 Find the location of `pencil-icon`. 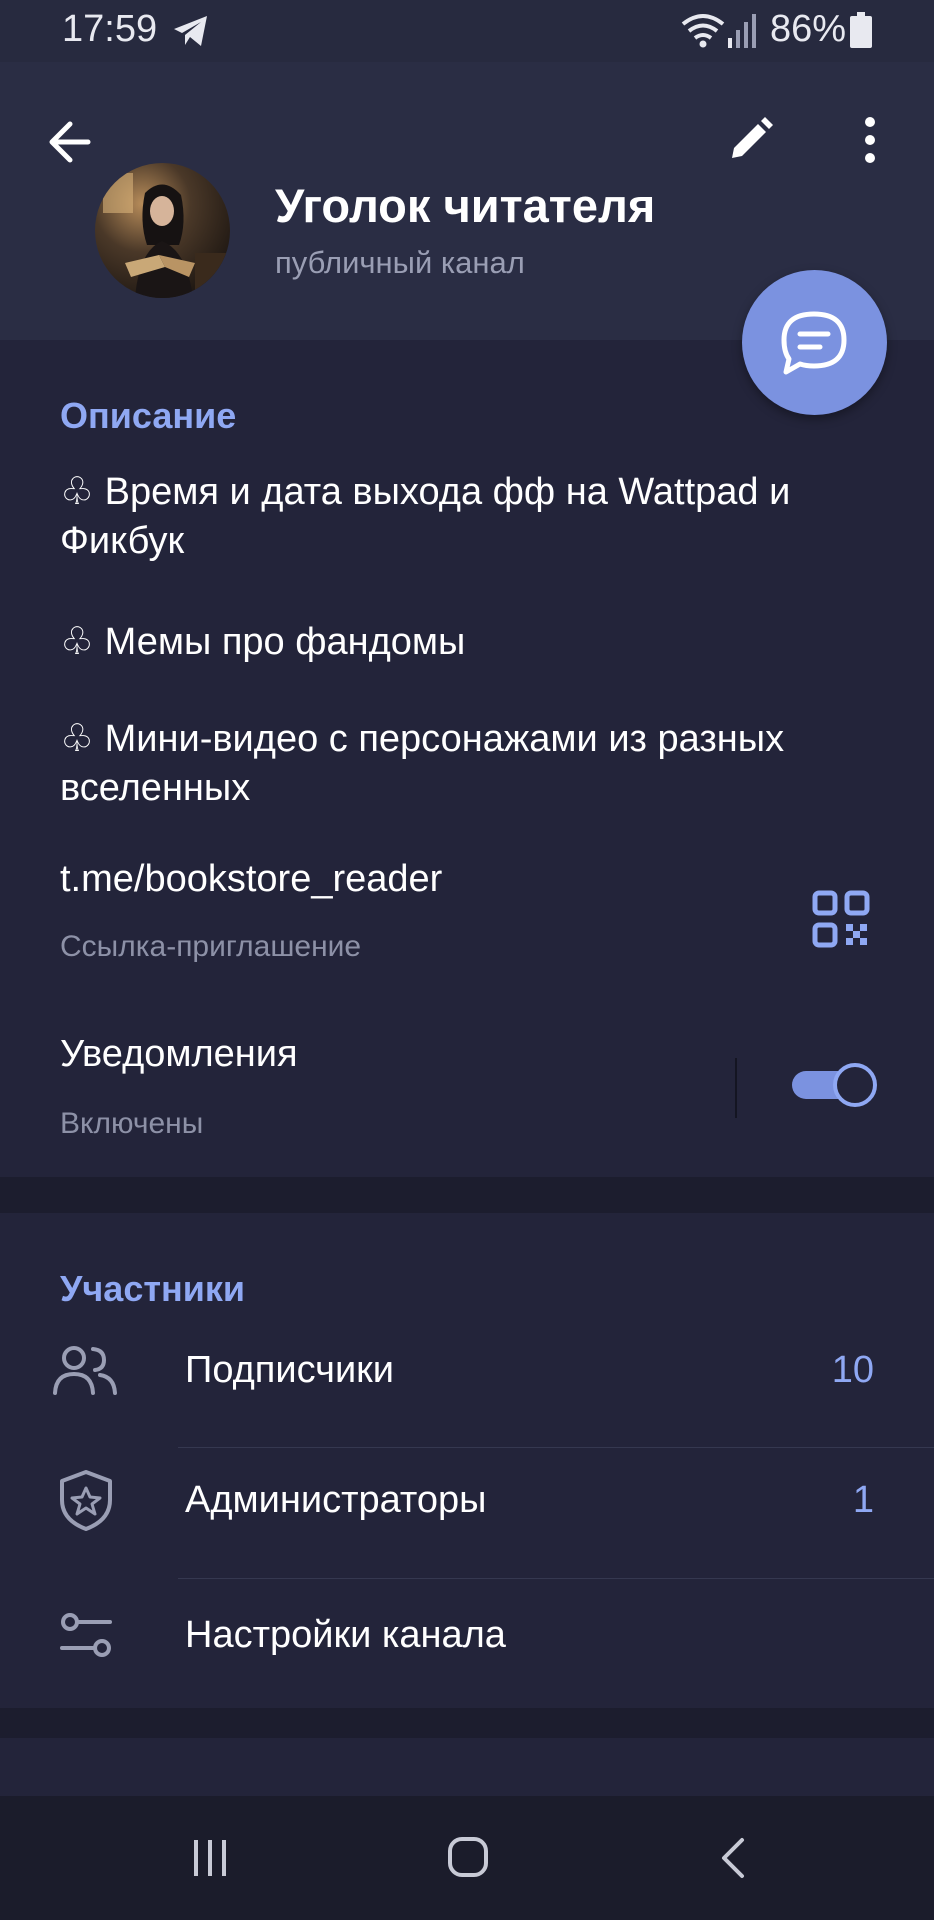

pencil-icon is located at coordinates (752, 137).